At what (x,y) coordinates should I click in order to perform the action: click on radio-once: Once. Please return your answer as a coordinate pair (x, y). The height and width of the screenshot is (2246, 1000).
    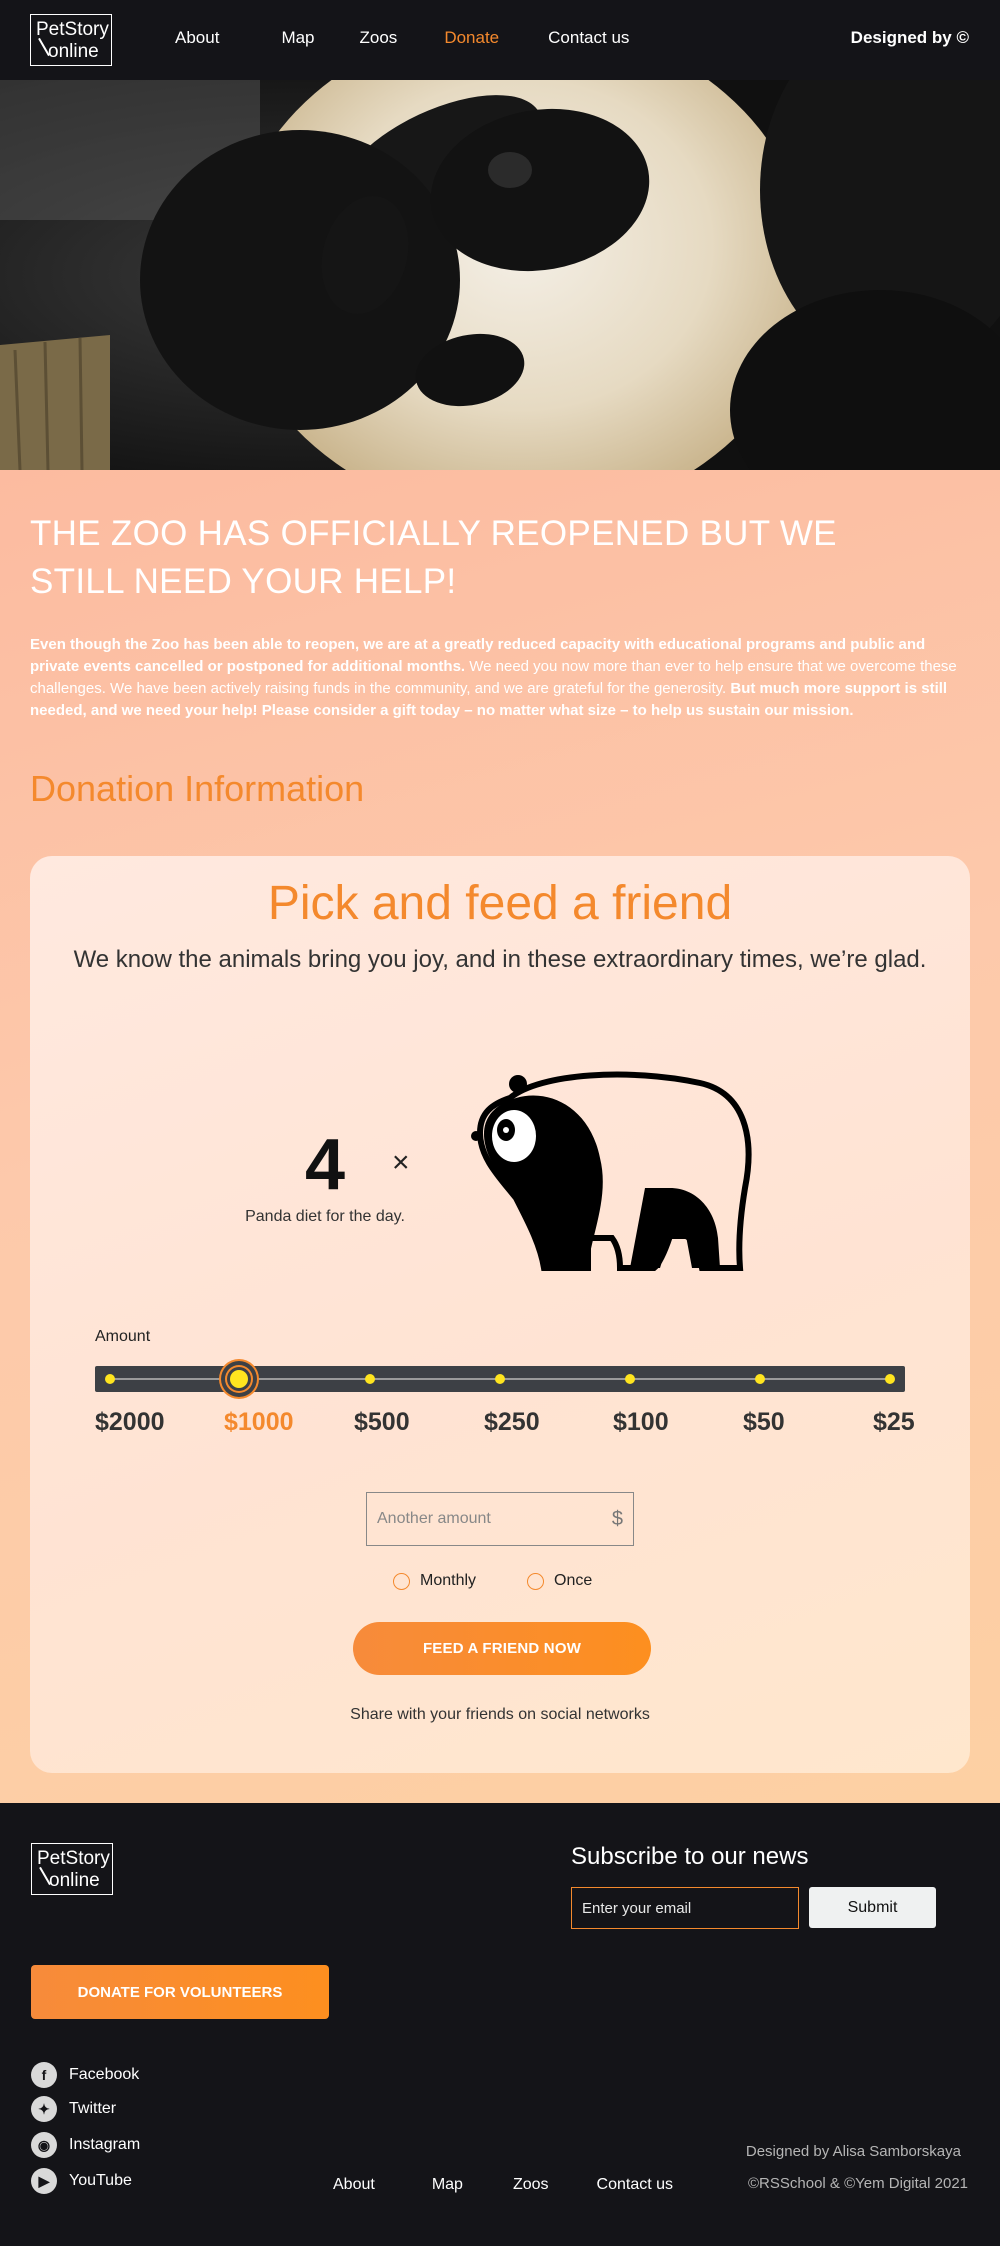
    Looking at the image, I should click on (559, 1581).